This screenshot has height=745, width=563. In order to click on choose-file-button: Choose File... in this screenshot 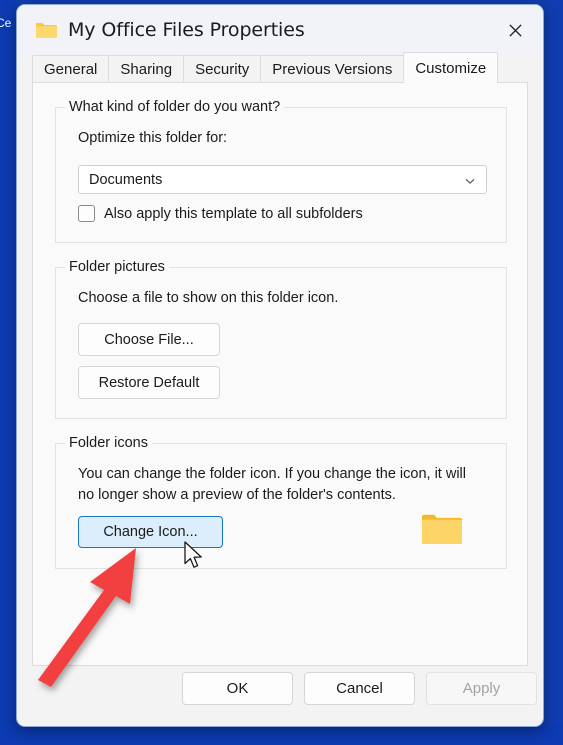, I will do `click(149, 339)`.